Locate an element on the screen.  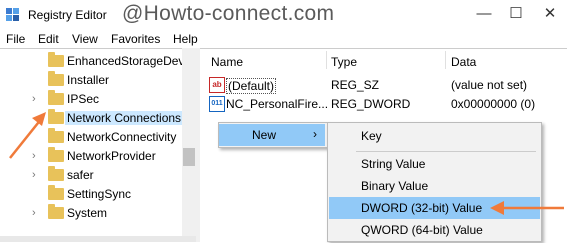
menu-view: View is located at coordinates (85, 39).